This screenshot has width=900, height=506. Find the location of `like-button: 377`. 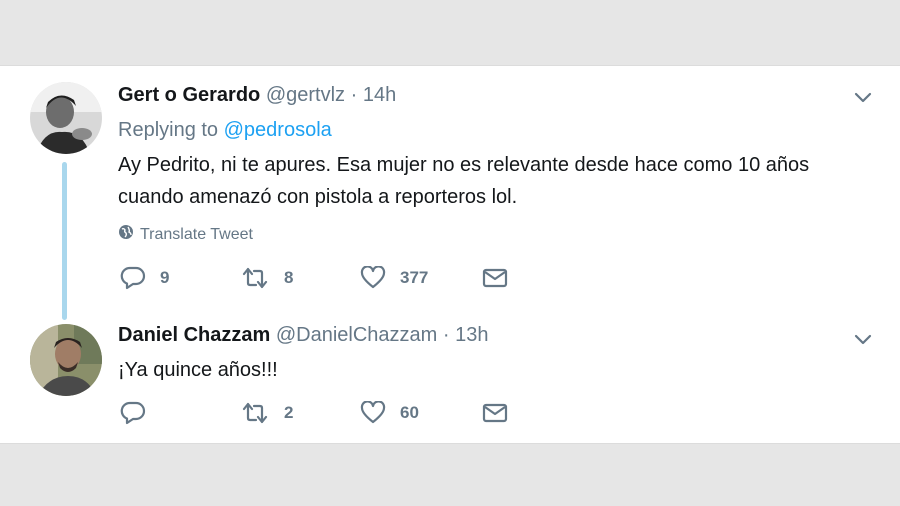

like-button: 377 is located at coordinates (421, 278).